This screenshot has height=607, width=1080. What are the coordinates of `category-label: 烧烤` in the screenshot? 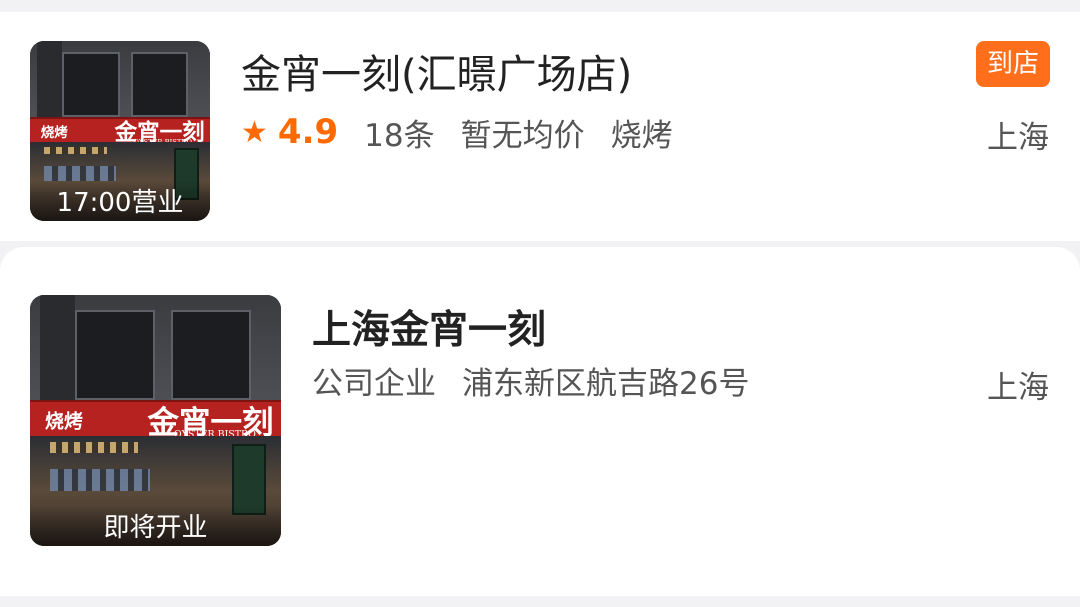 It's located at (641, 135).